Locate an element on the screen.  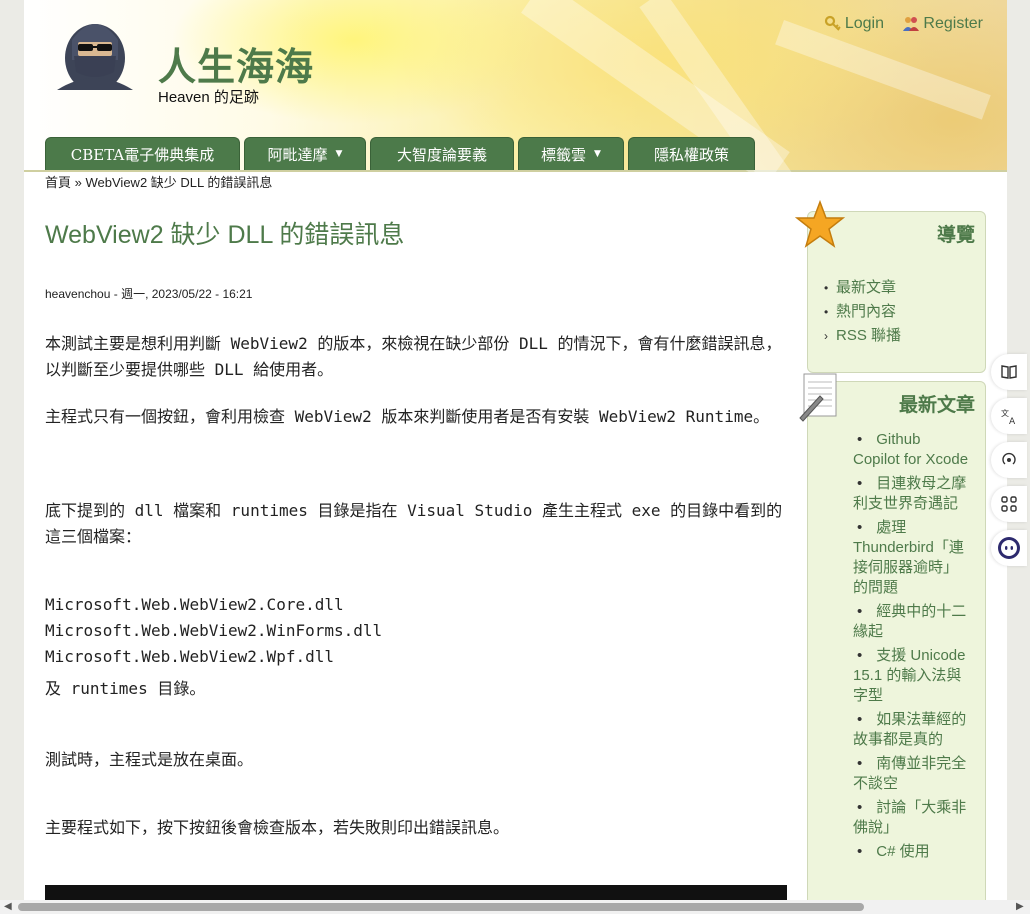
login-link: Login is located at coordinates (854, 24).